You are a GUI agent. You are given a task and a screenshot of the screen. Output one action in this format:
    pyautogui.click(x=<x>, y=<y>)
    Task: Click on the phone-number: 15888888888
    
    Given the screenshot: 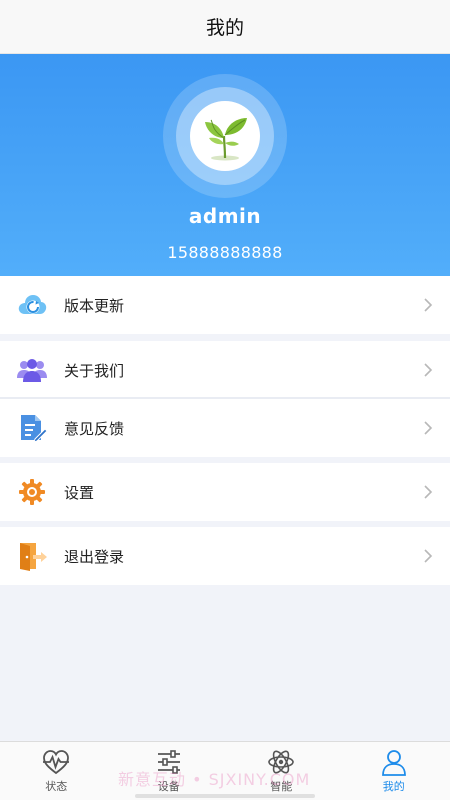 What is the action you would take?
    pyautogui.click(x=225, y=252)
    